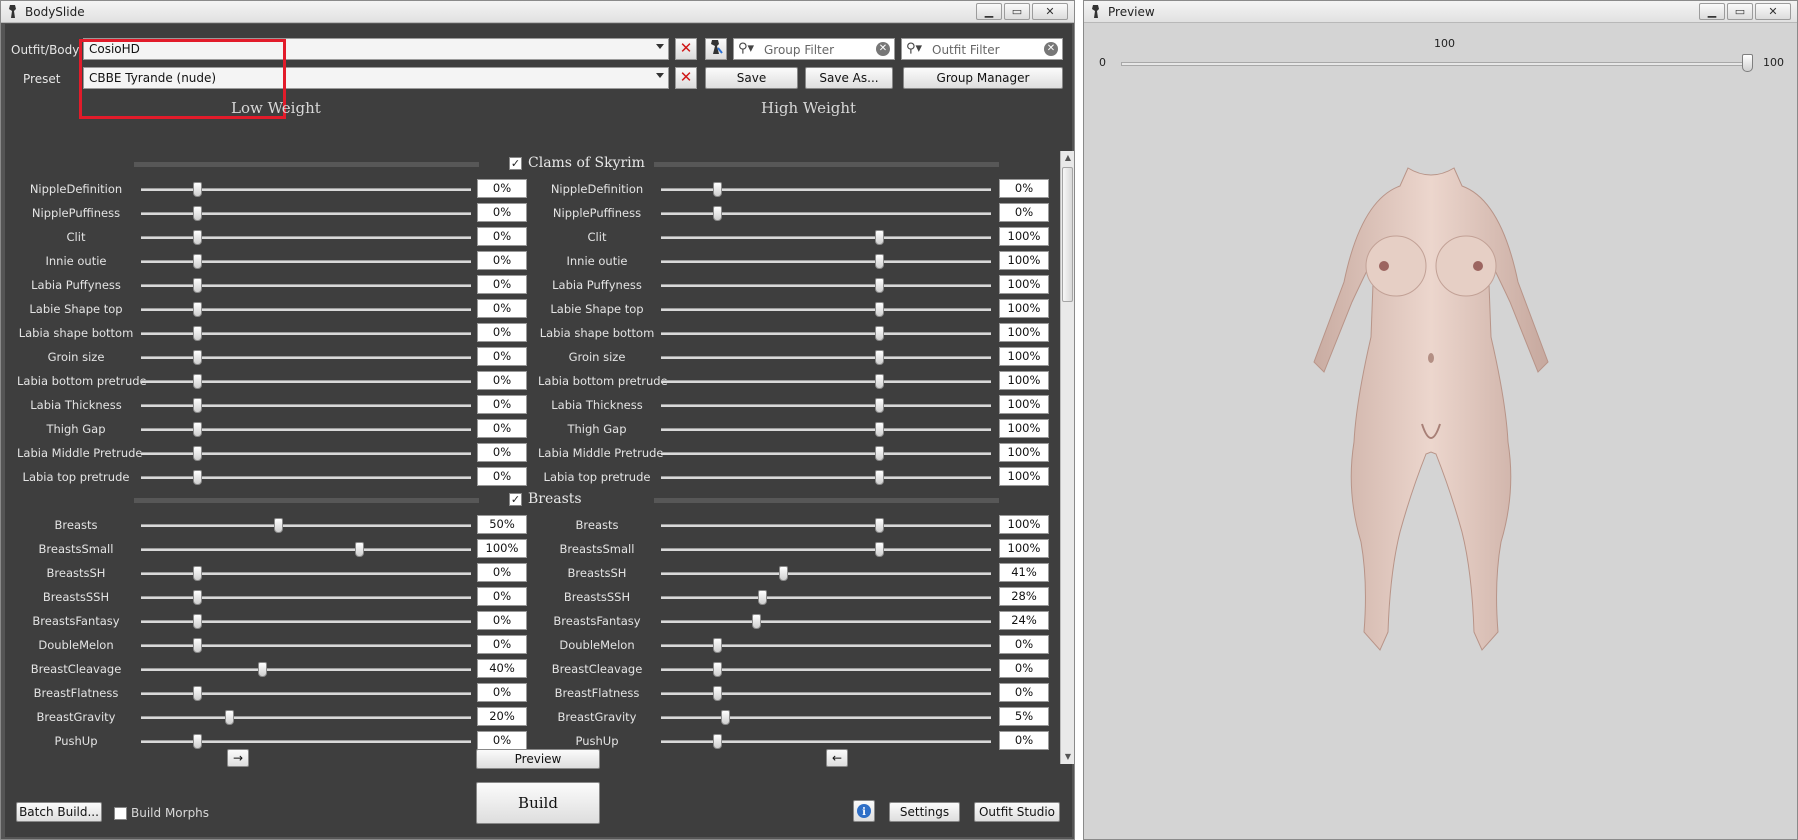  What do you see at coordinates (983, 78) in the screenshot?
I see `group-manager-button: Group Manager` at bounding box center [983, 78].